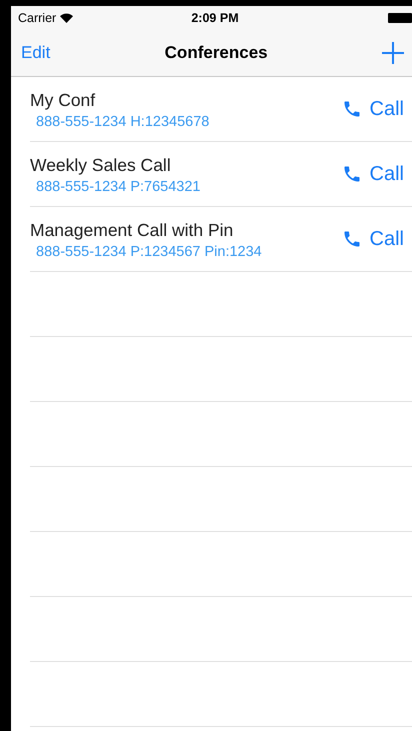 Image resolution: width=412 pixels, height=731 pixels. What do you see at coordinates (400, 18) in the screenshot?
I see `battery-icon` at bounding box center [400, 18].